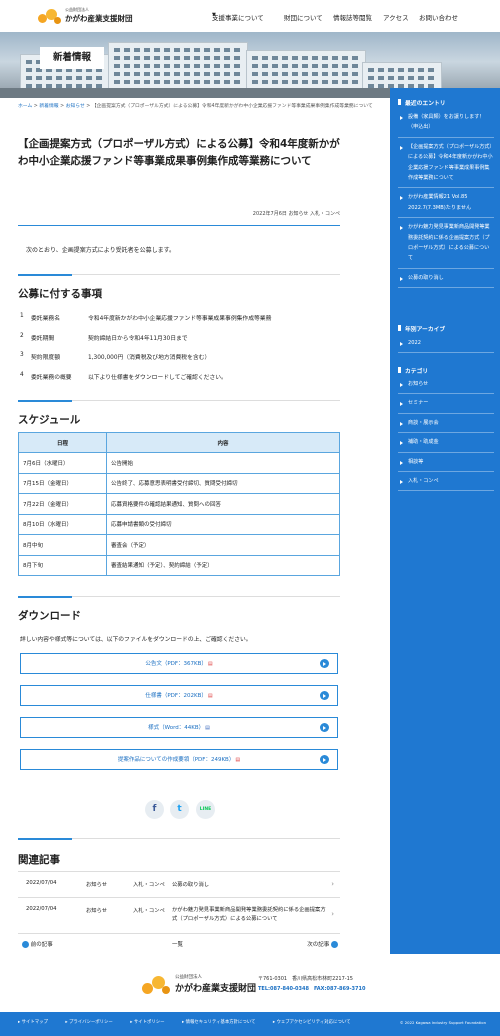 The width and height of the screenshot is (500, 1036). I want to click on related-article-row: 2022/07/04 お知らせ 入札・コンペ 公募の取り消し ›, so click(179, 891).